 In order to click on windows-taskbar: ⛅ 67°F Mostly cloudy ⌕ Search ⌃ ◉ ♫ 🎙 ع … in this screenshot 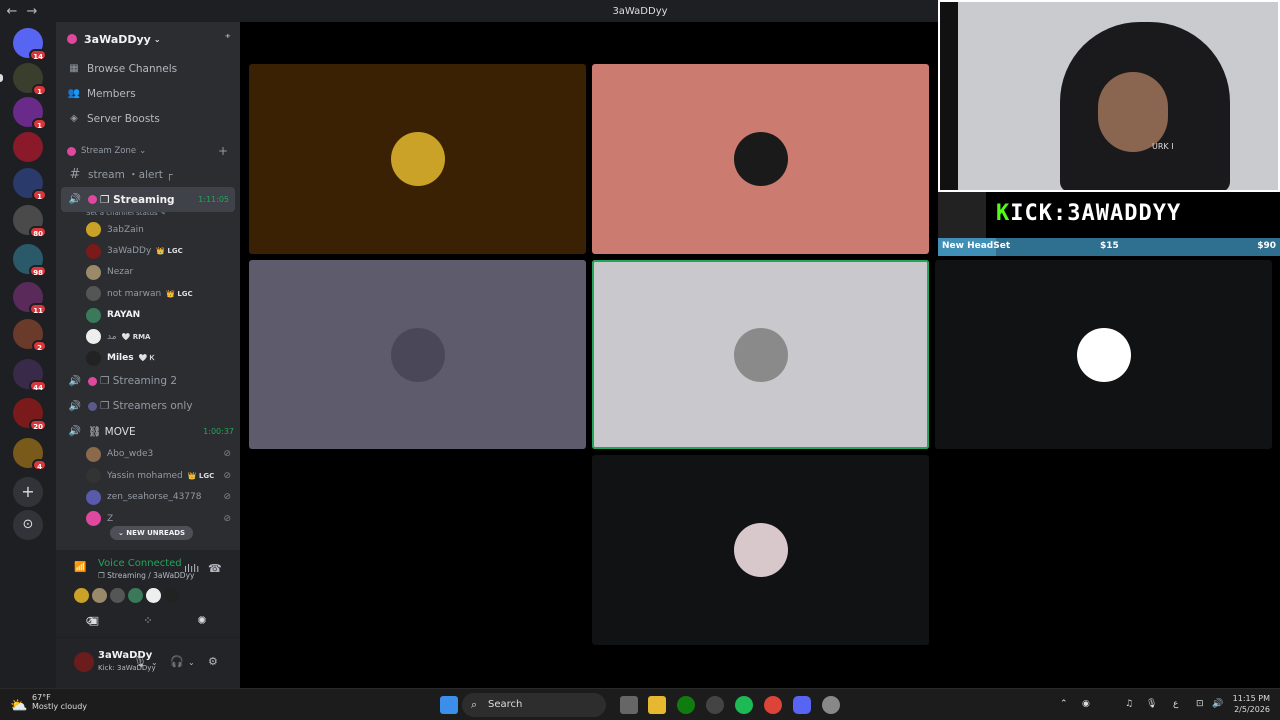, I will do `click(640, 704)`.